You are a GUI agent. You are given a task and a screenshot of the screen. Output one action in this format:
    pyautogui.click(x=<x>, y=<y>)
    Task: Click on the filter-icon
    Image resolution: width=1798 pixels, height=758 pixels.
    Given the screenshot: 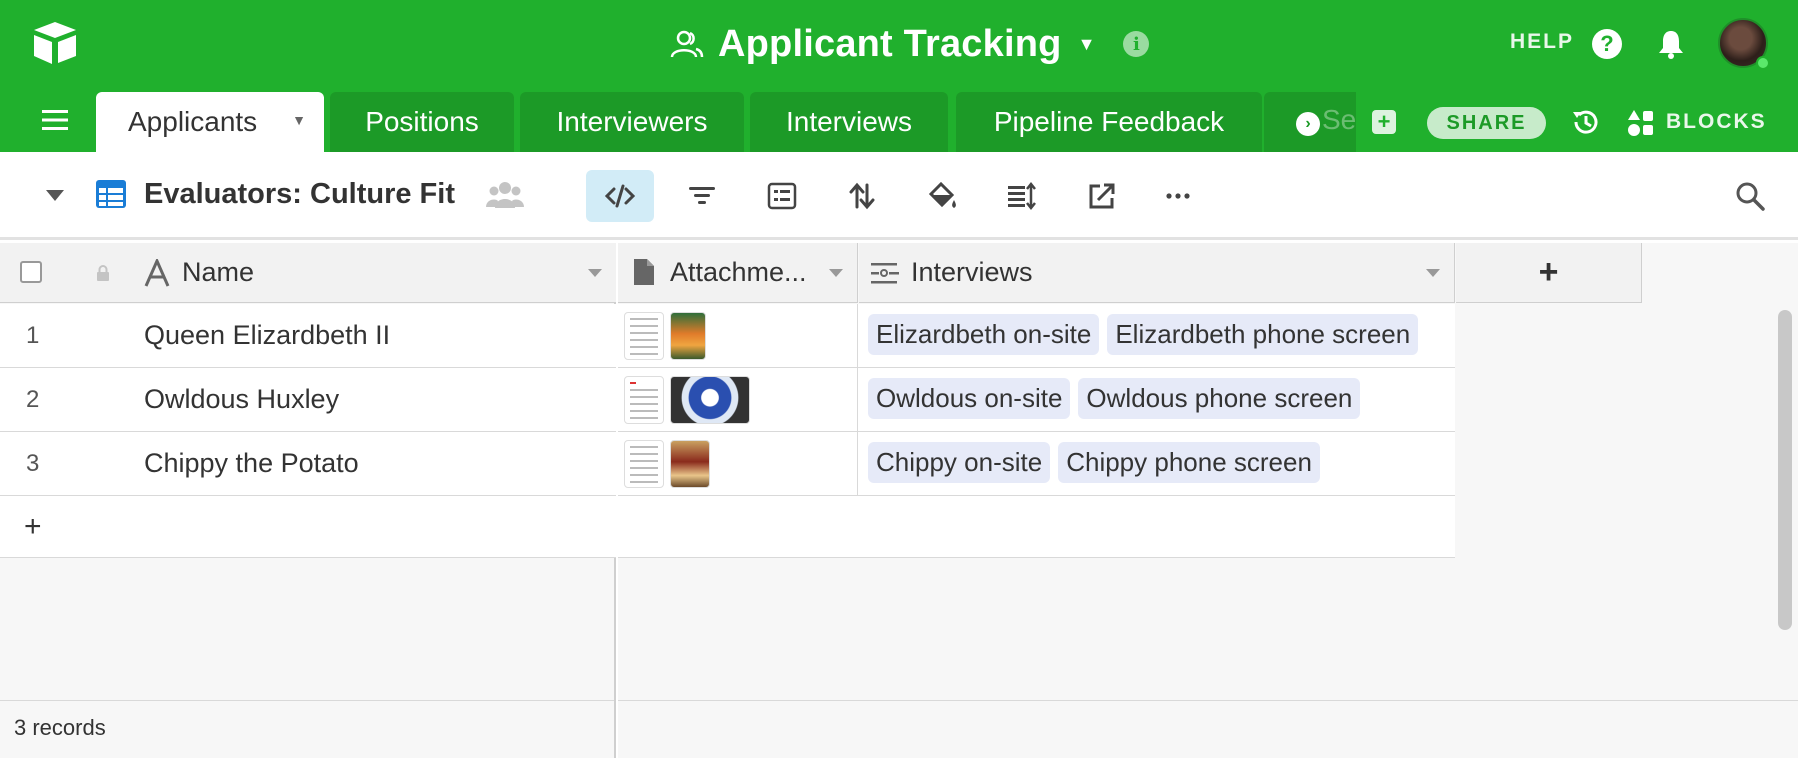 What is the action you would take?
    pyautogui.click(x=702, y=195)
    